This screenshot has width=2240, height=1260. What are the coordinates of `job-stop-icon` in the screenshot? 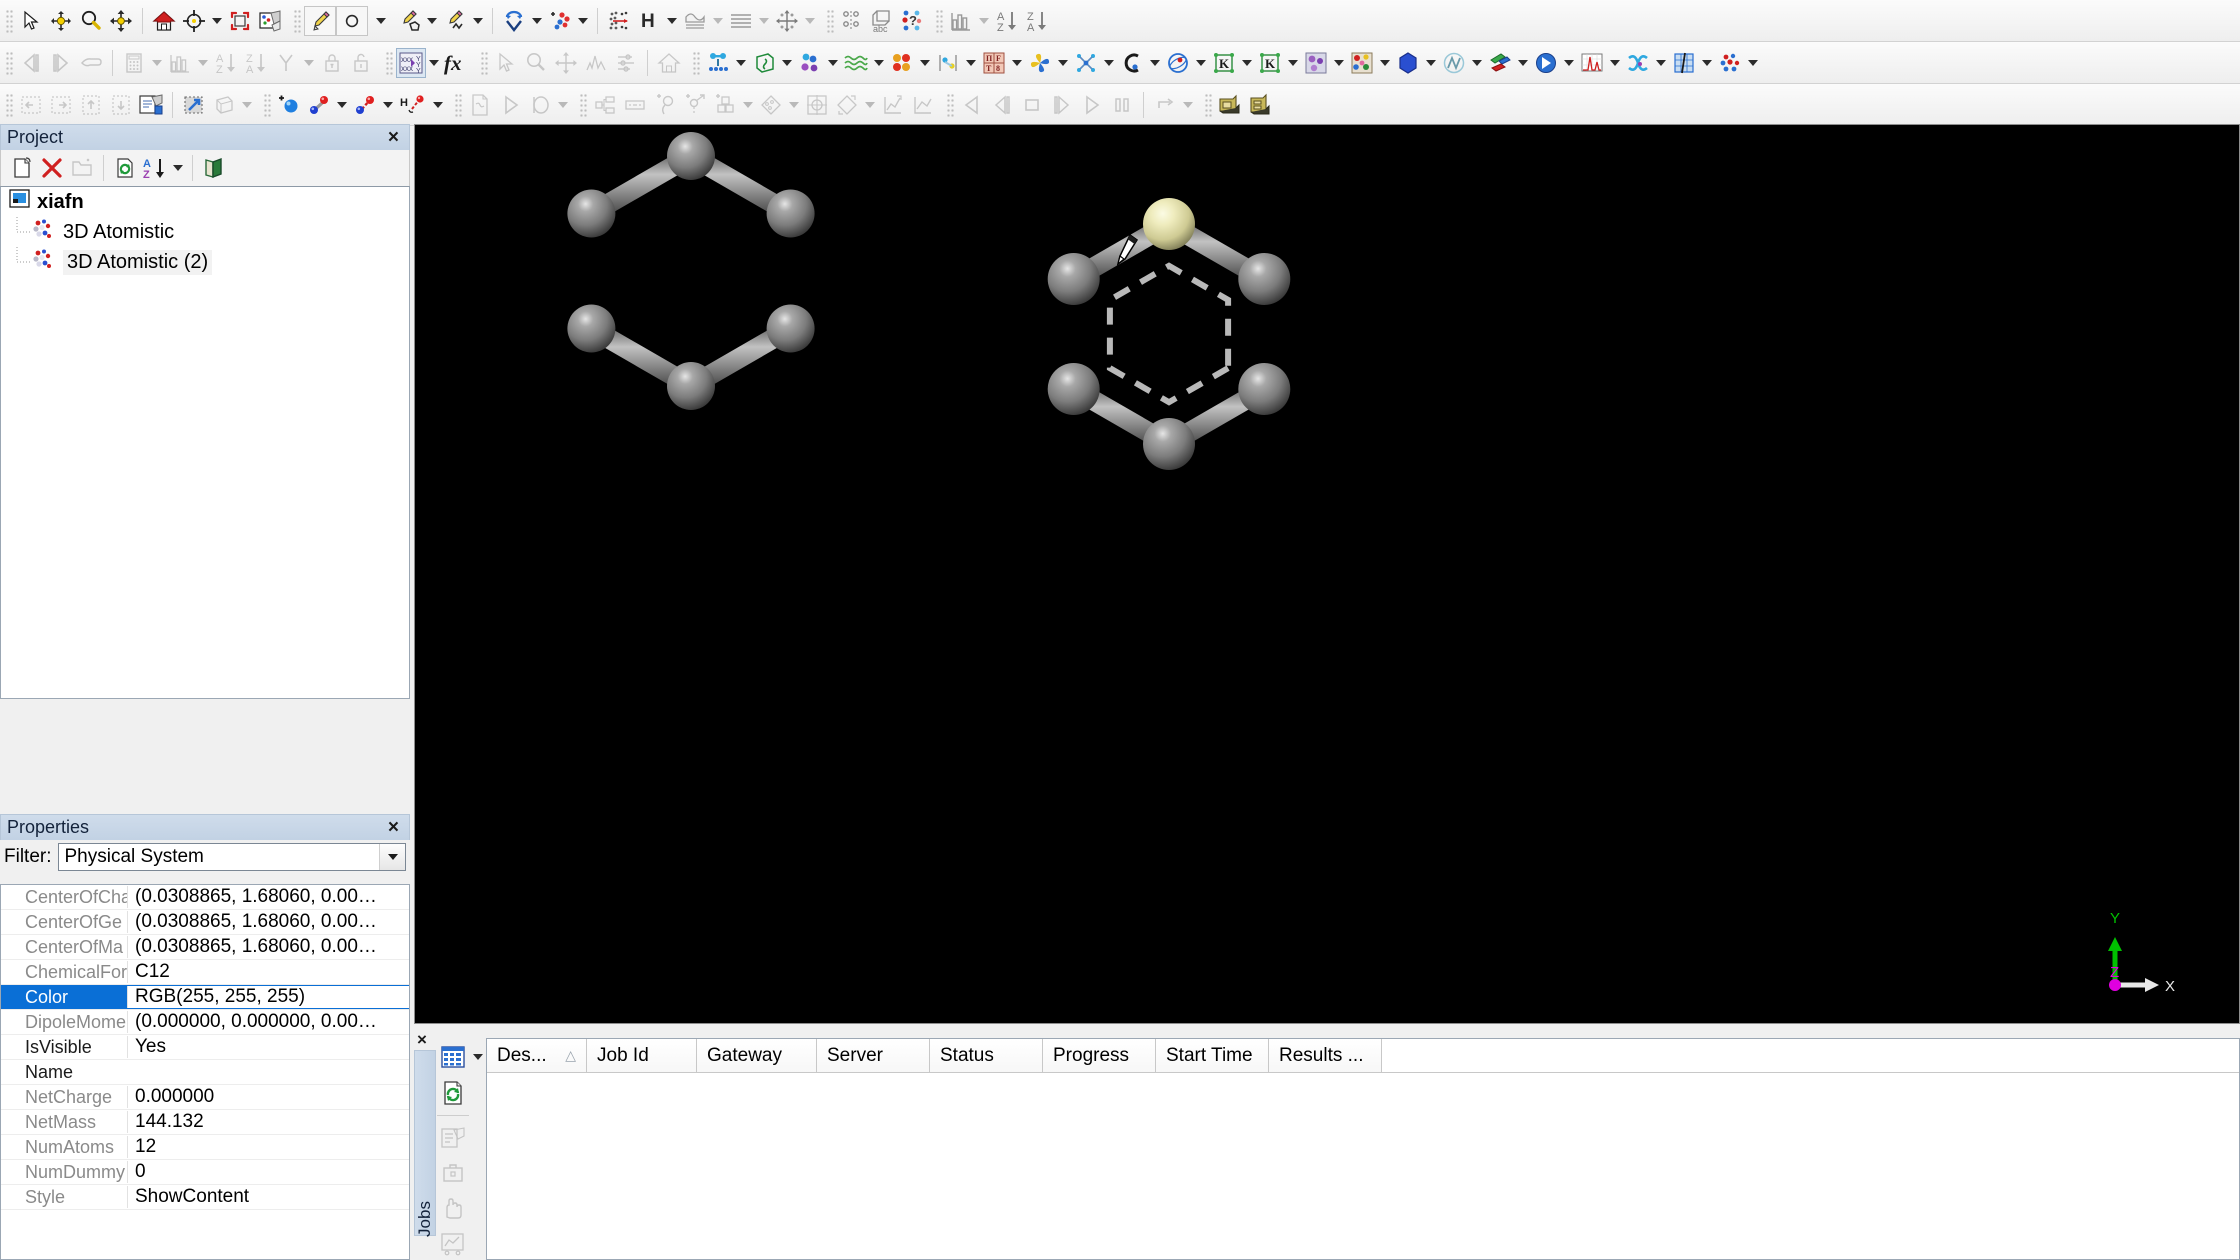 It's located at (453, 1209).